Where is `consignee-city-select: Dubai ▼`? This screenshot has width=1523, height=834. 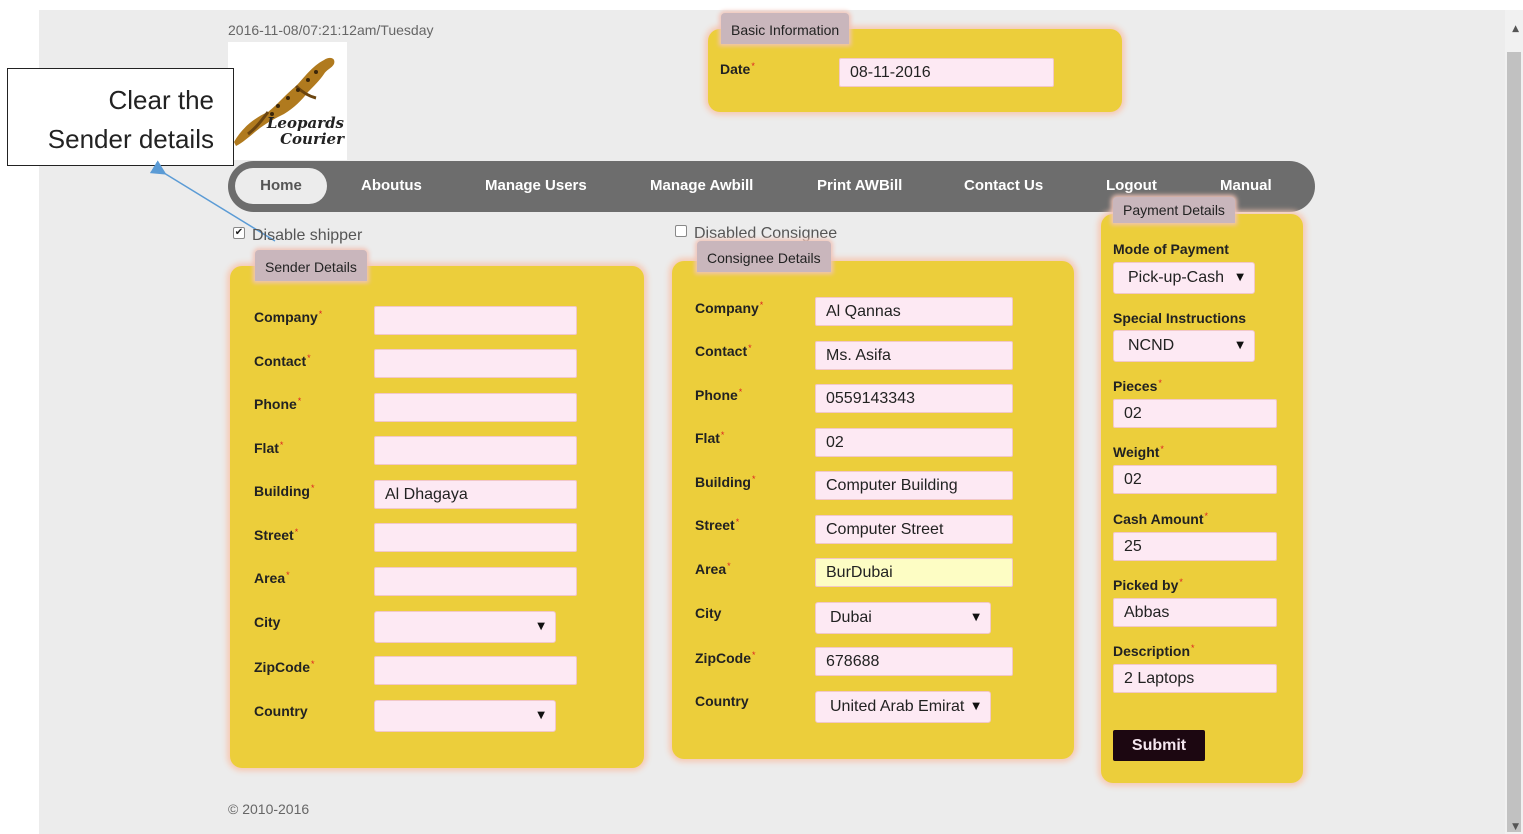 consignee-city-select: Dubai ▼ is located at coordinates (903, 618).